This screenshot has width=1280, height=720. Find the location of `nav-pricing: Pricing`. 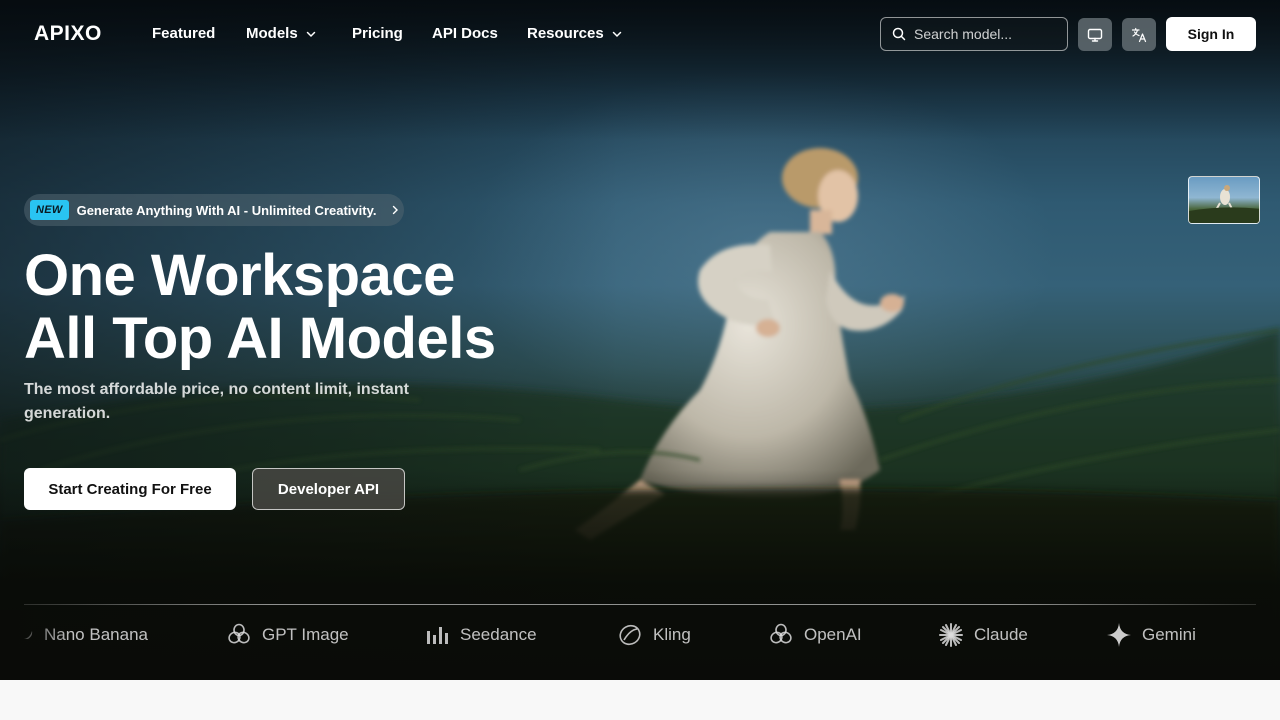

nav-pricing: Pricing is located at coordinates (377, 33).